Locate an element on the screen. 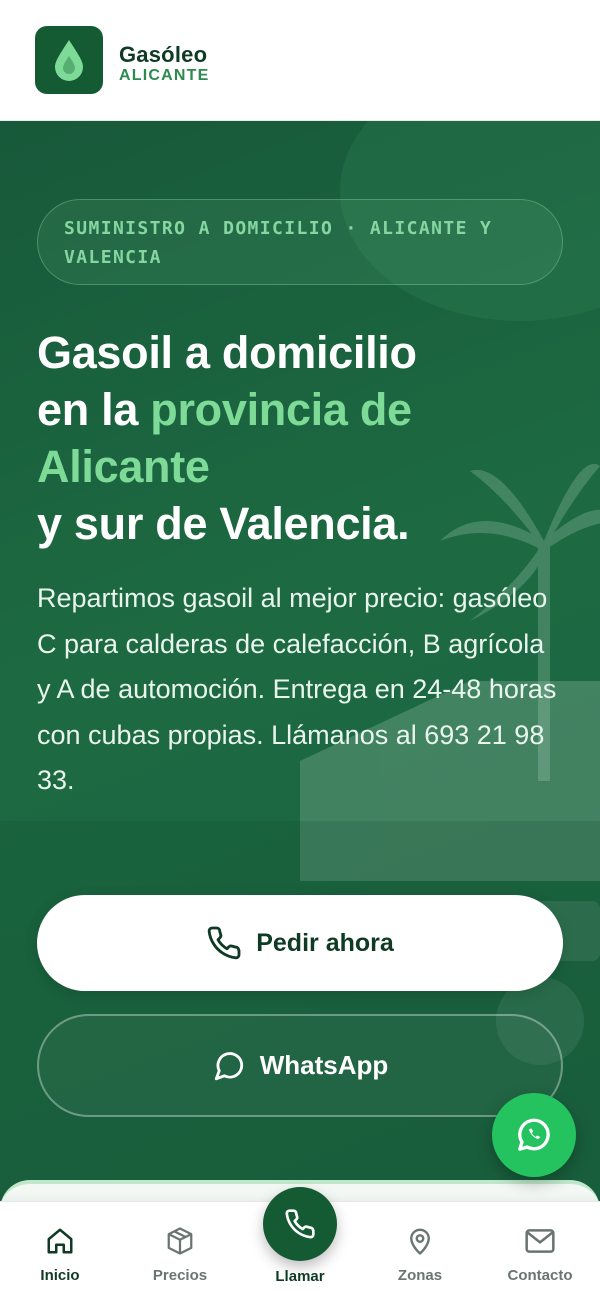  whatsapp-icon is located at coordinates (534, 1134).